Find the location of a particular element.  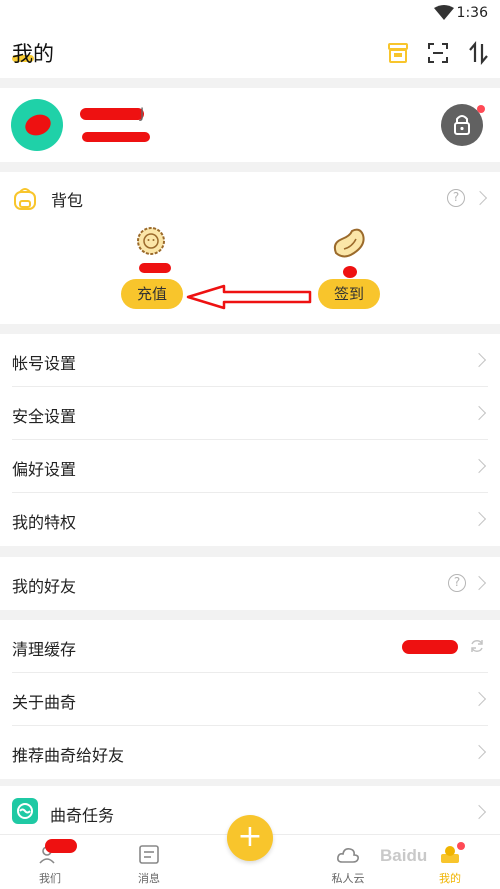

nav-tab-cloud: 私人云 is located at coordinates (348, 862).